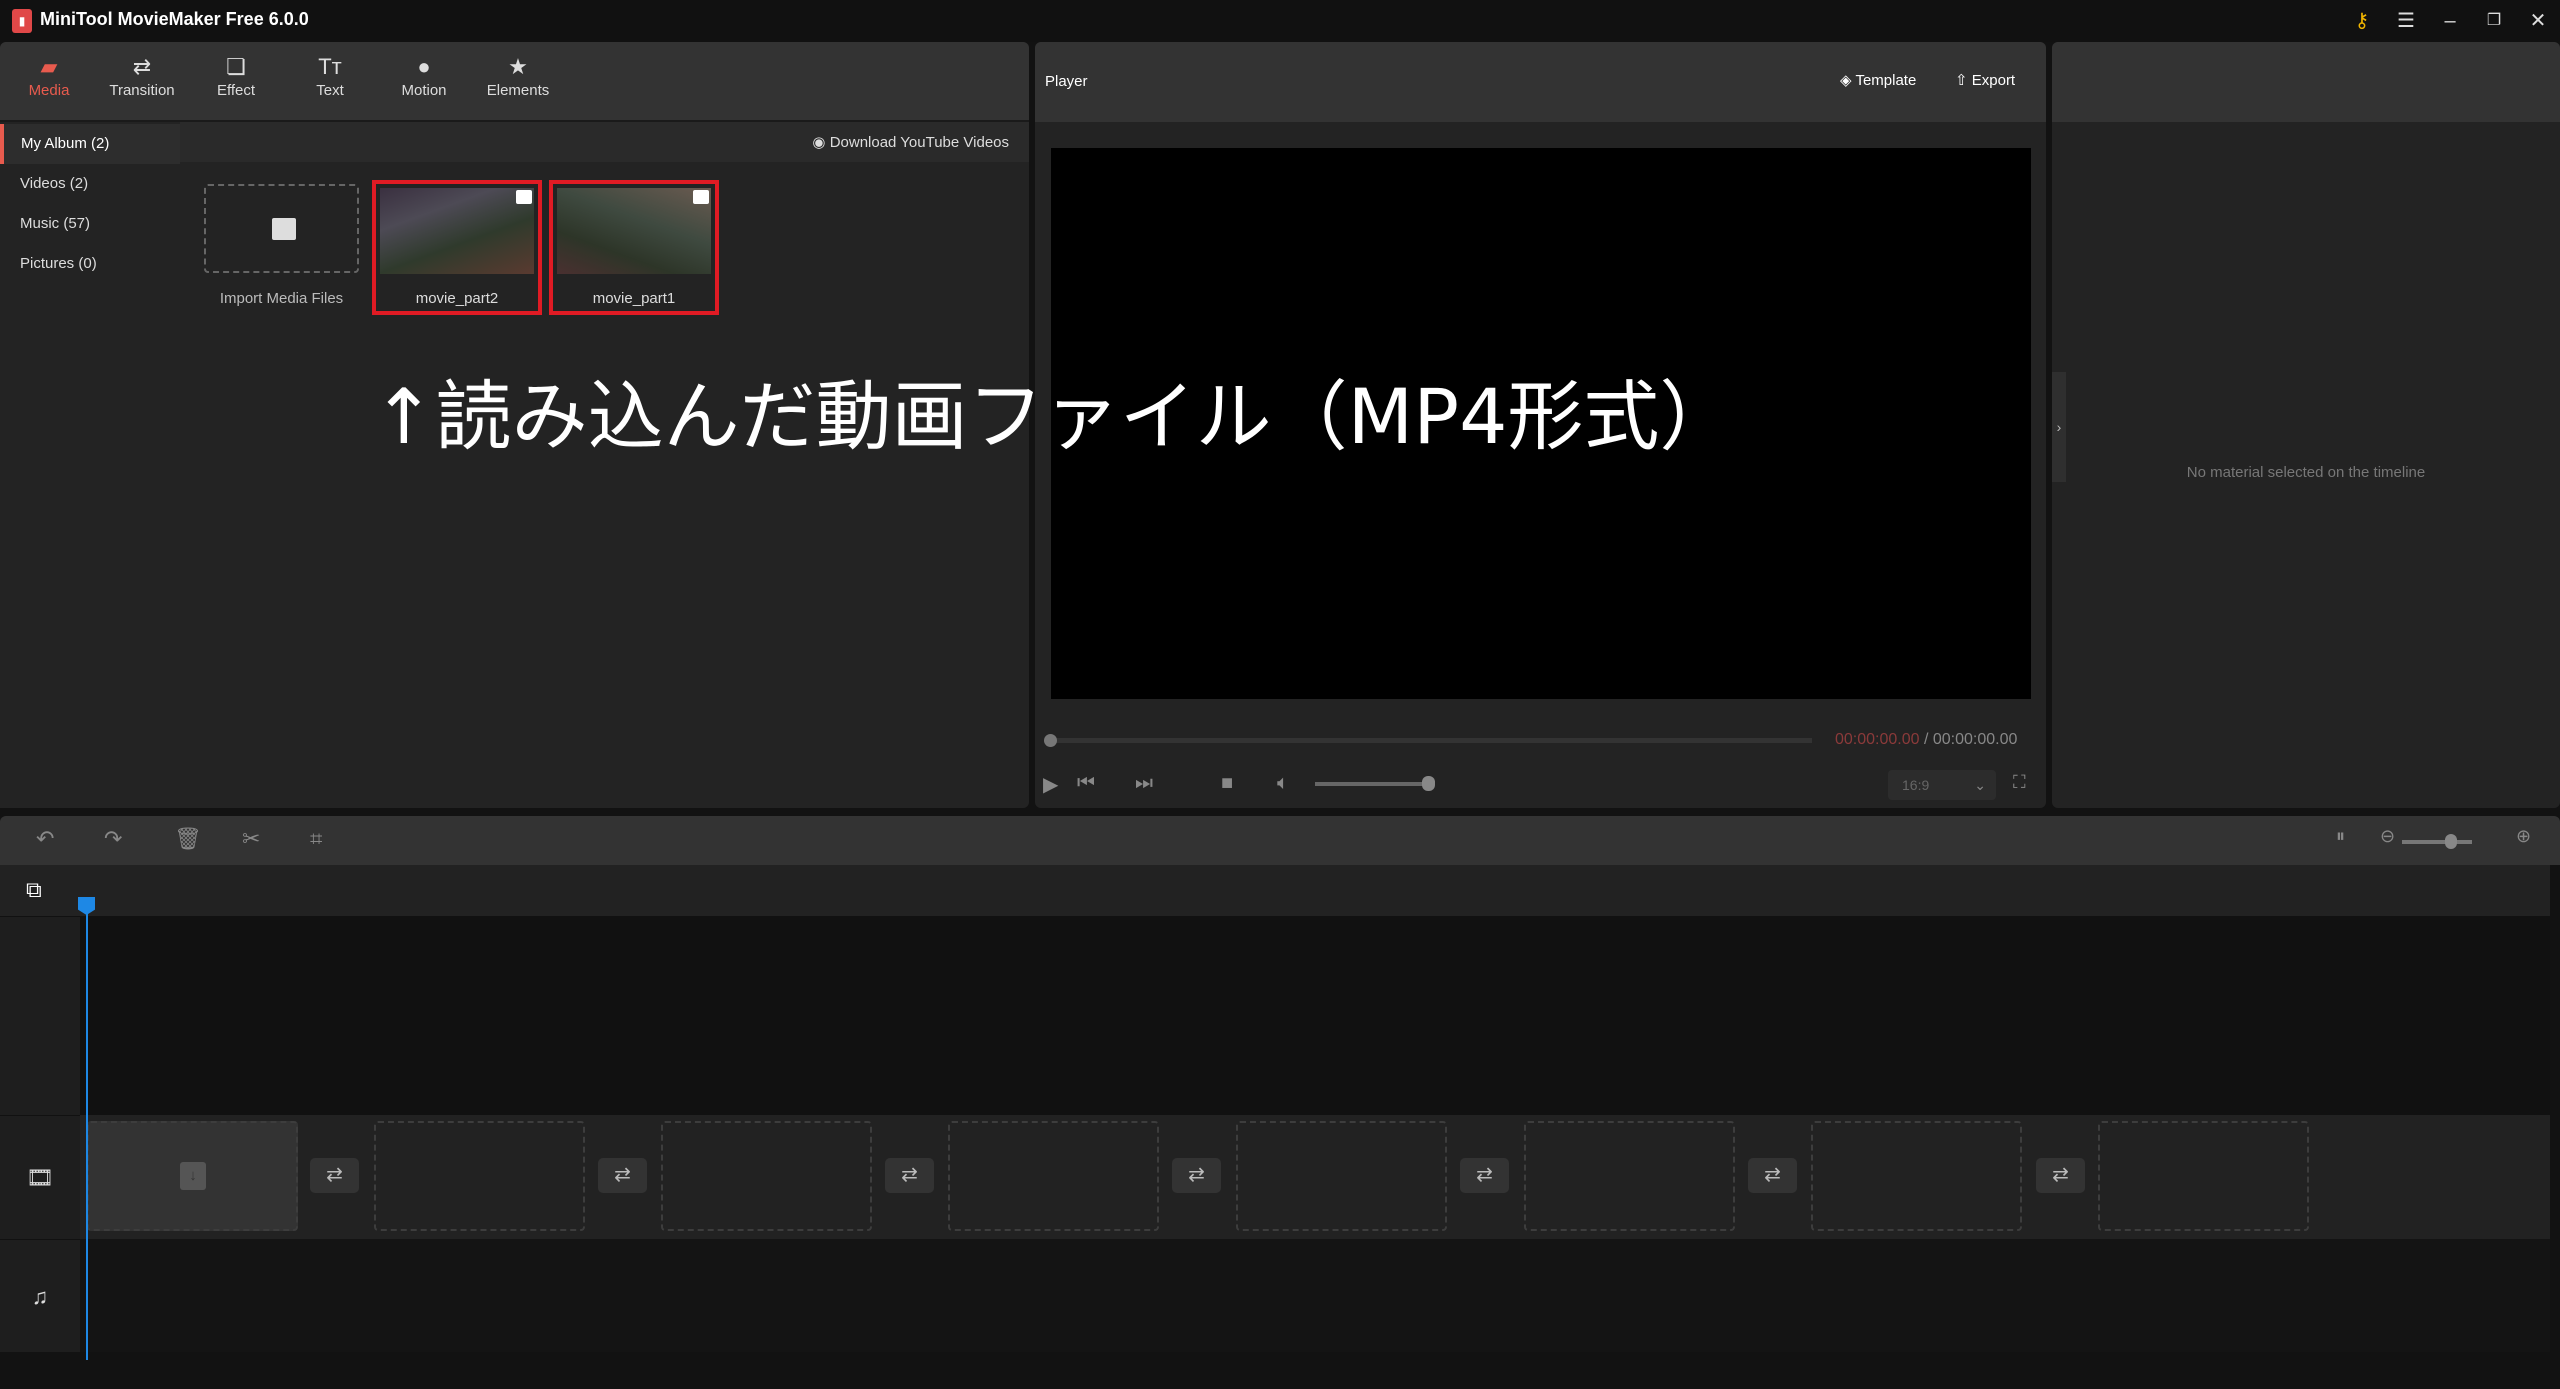 The height and width of the screenshot is (1389, 2560). What do you see at coordinates (90, 144) in the screenshot?
I see `sidebar-item-my-album: My Album (2)` at bounding box center [90, 144].